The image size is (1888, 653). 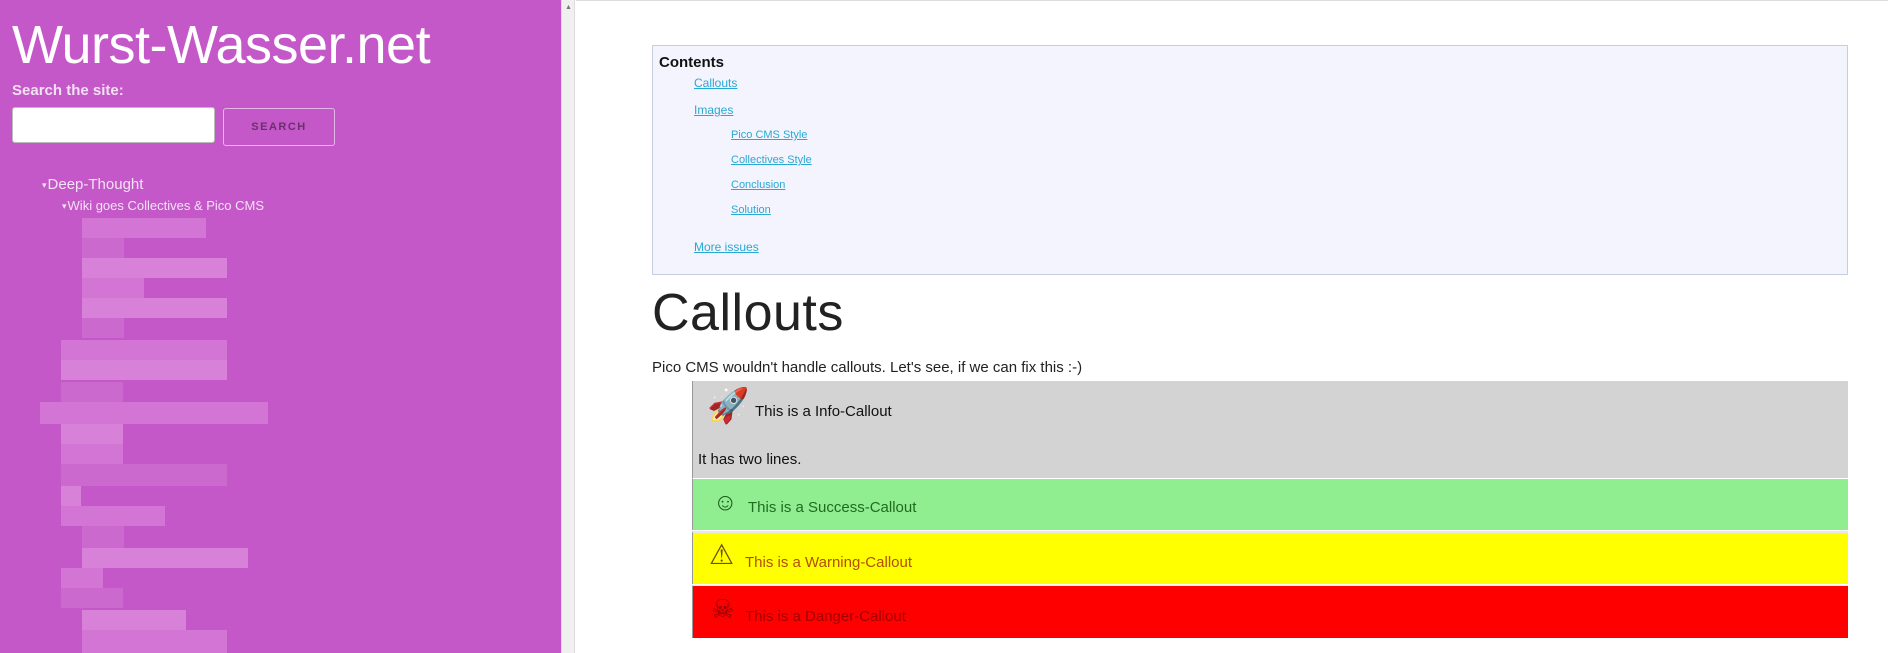 I want to click on info-callout-title: This is a Info-Callout, so click(x=823, y=411).